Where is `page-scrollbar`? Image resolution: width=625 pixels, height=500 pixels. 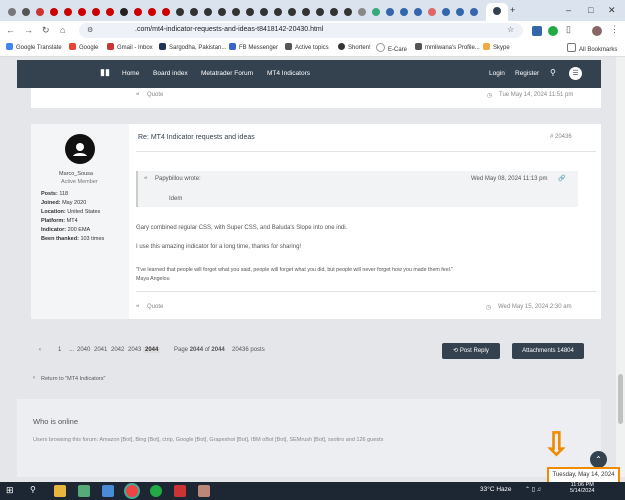 page-scrollbar is located at coordinates (620, 267).